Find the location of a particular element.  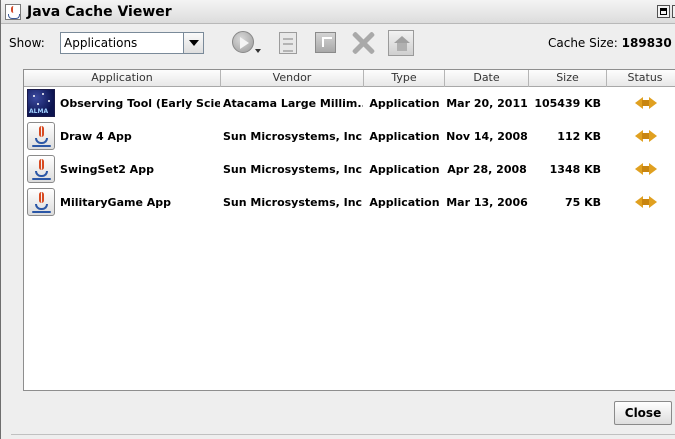

cell-date: Apr 28, 2008 is located at coordinates (487, 169).